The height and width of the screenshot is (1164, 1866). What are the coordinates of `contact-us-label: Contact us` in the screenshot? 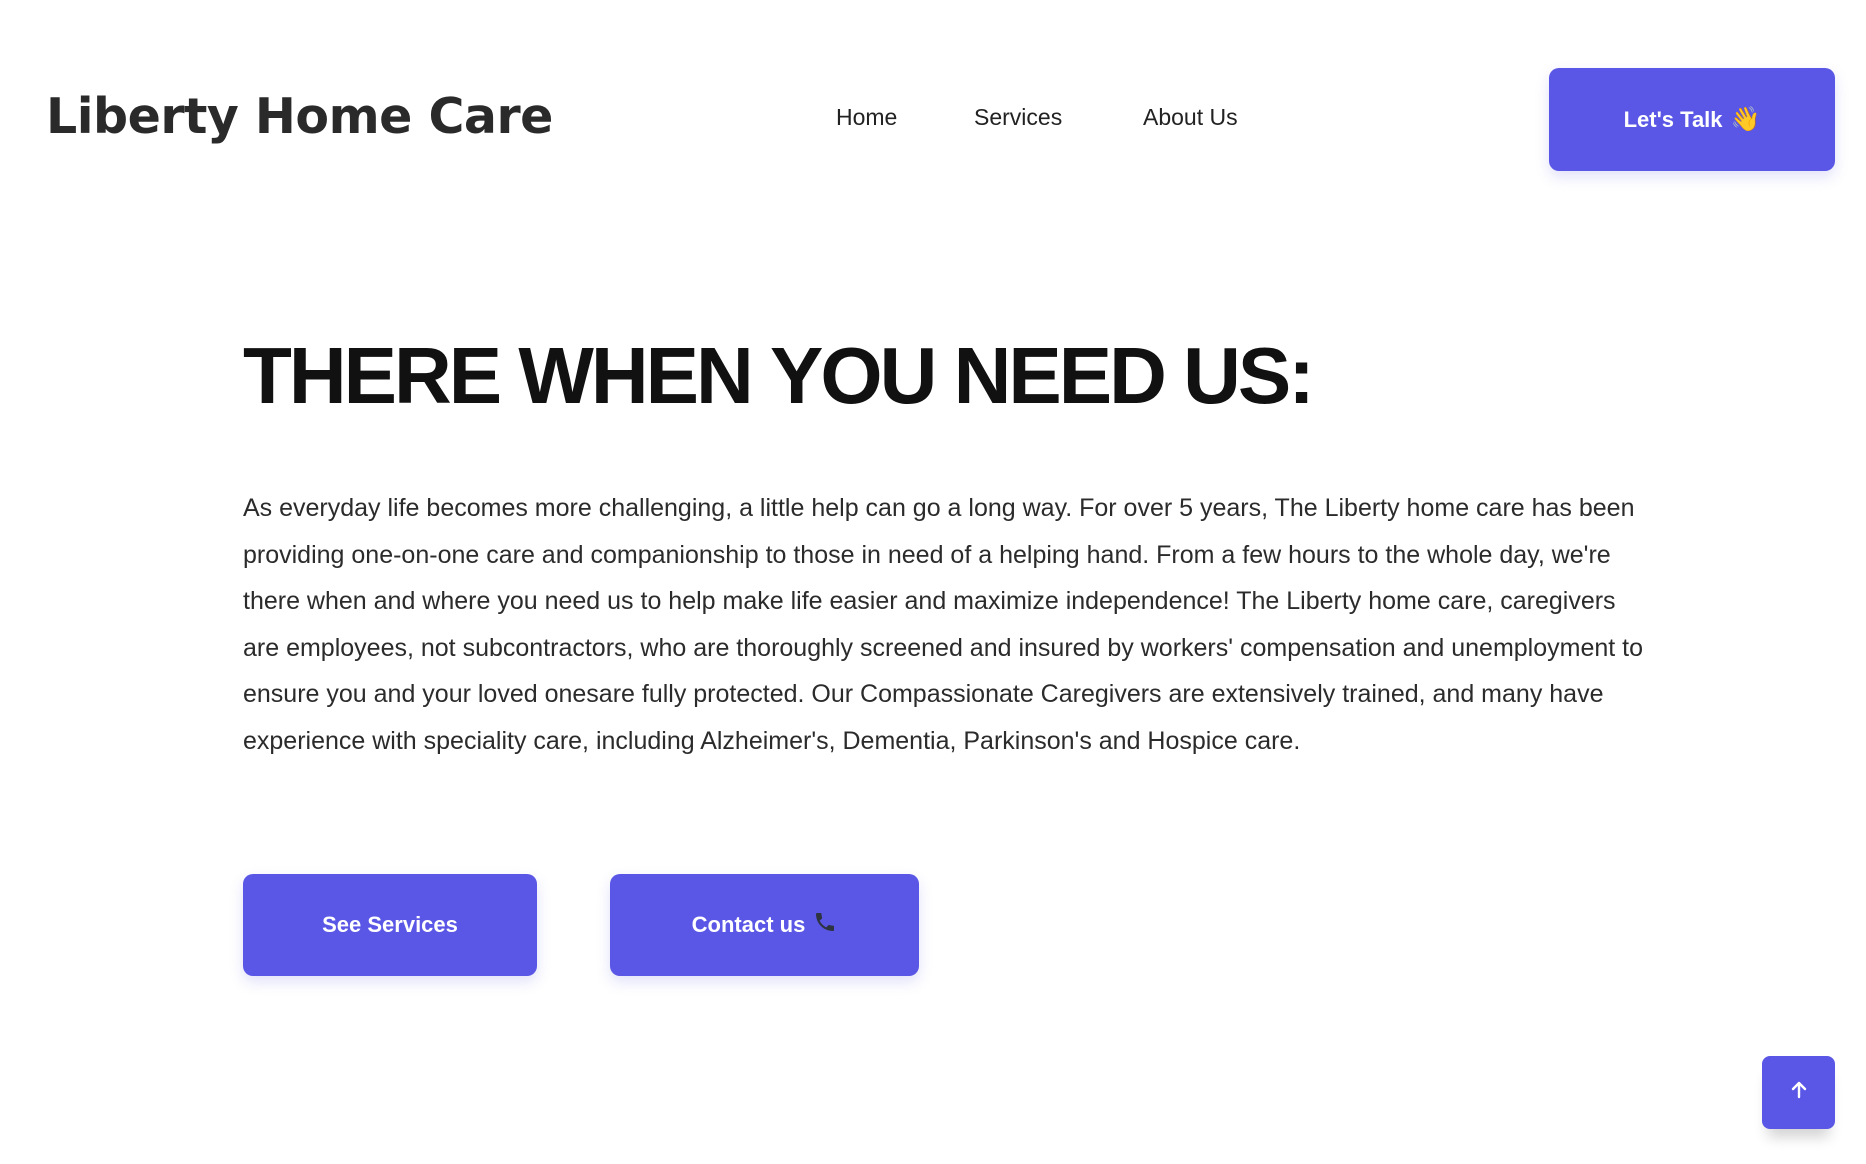 It's located at (748, 924).